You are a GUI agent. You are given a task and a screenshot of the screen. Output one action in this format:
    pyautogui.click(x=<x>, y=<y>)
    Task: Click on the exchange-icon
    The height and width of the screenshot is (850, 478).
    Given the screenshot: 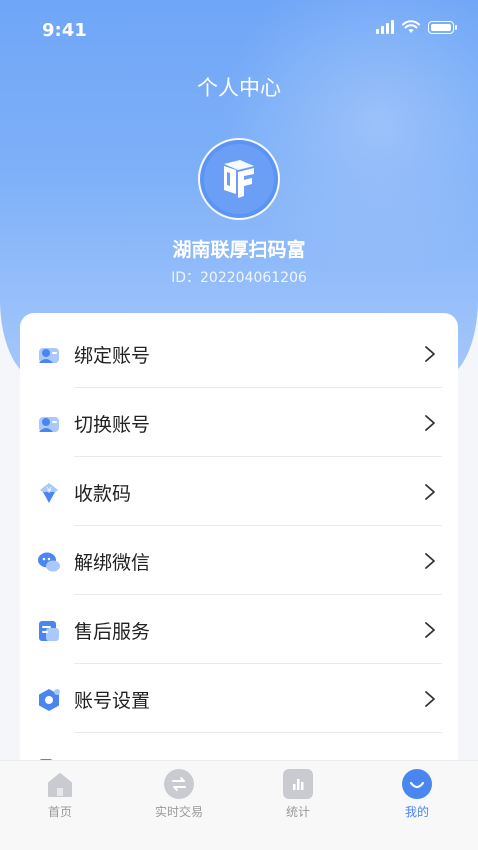 What is the action you would take?
    pyautogui.click(x=179, y=784)
    